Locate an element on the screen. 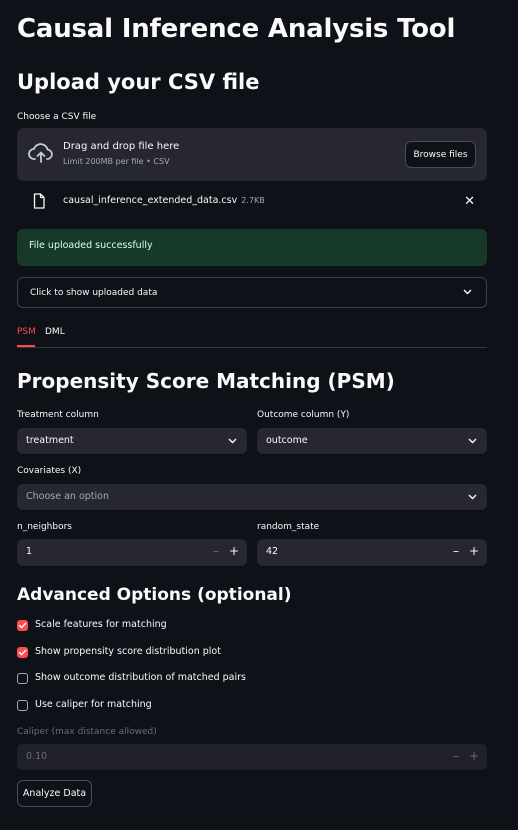 This screenshot has width=518, height=830. treatment-column-value: treatment is located at coordinates (50, 440).